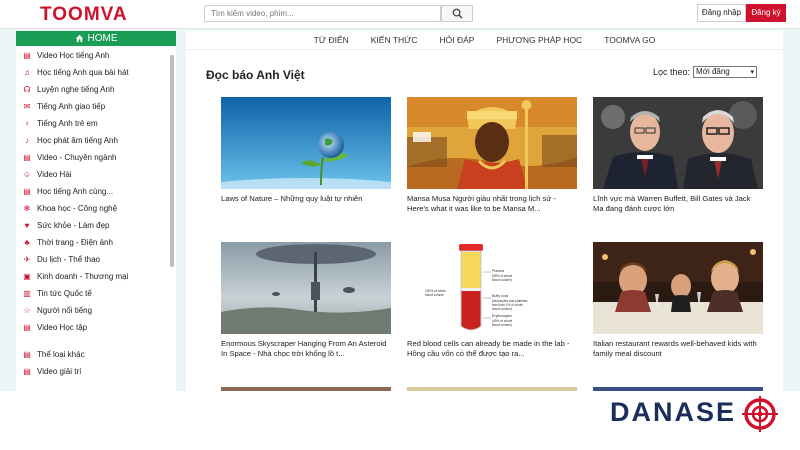 The width and height of the screenshot is (800, 450). What do you see at coordinates (96, 327) in the screenshot?
I see `sidebar-item: ▤ Video Học tập` at bounding box center [96, 327].